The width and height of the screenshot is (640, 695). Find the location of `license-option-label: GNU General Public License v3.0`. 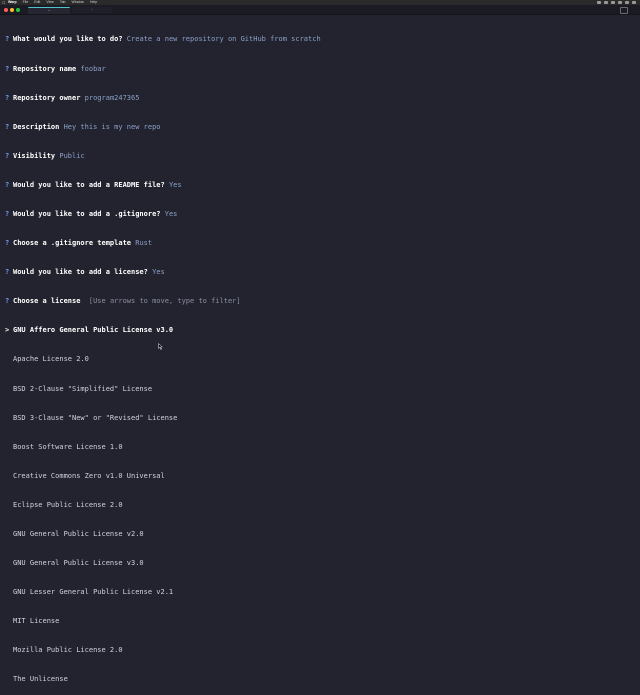

license-option-label: GNU General Public License v3.0 is located at coordinates (78, 564).